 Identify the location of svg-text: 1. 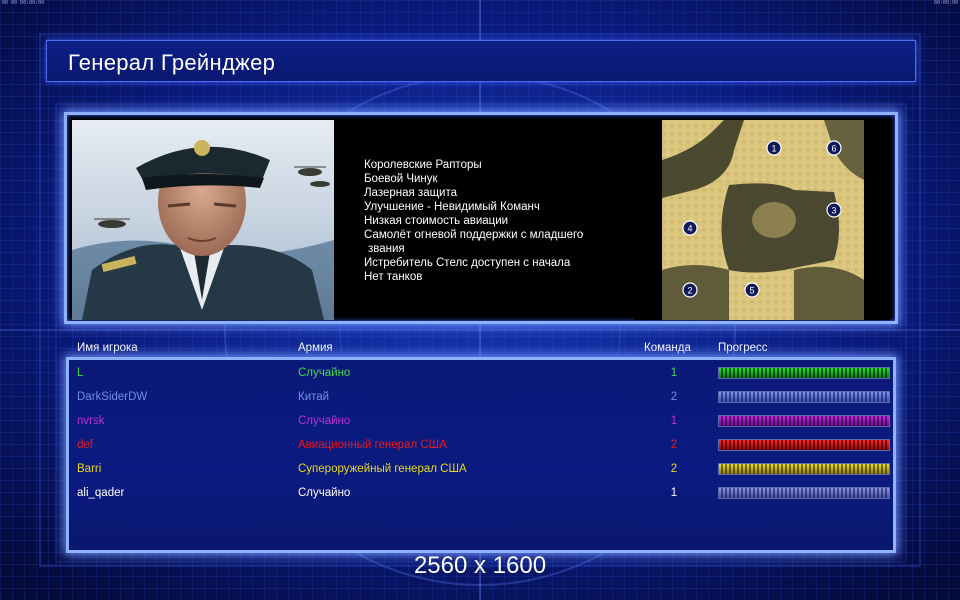
(773, 149).